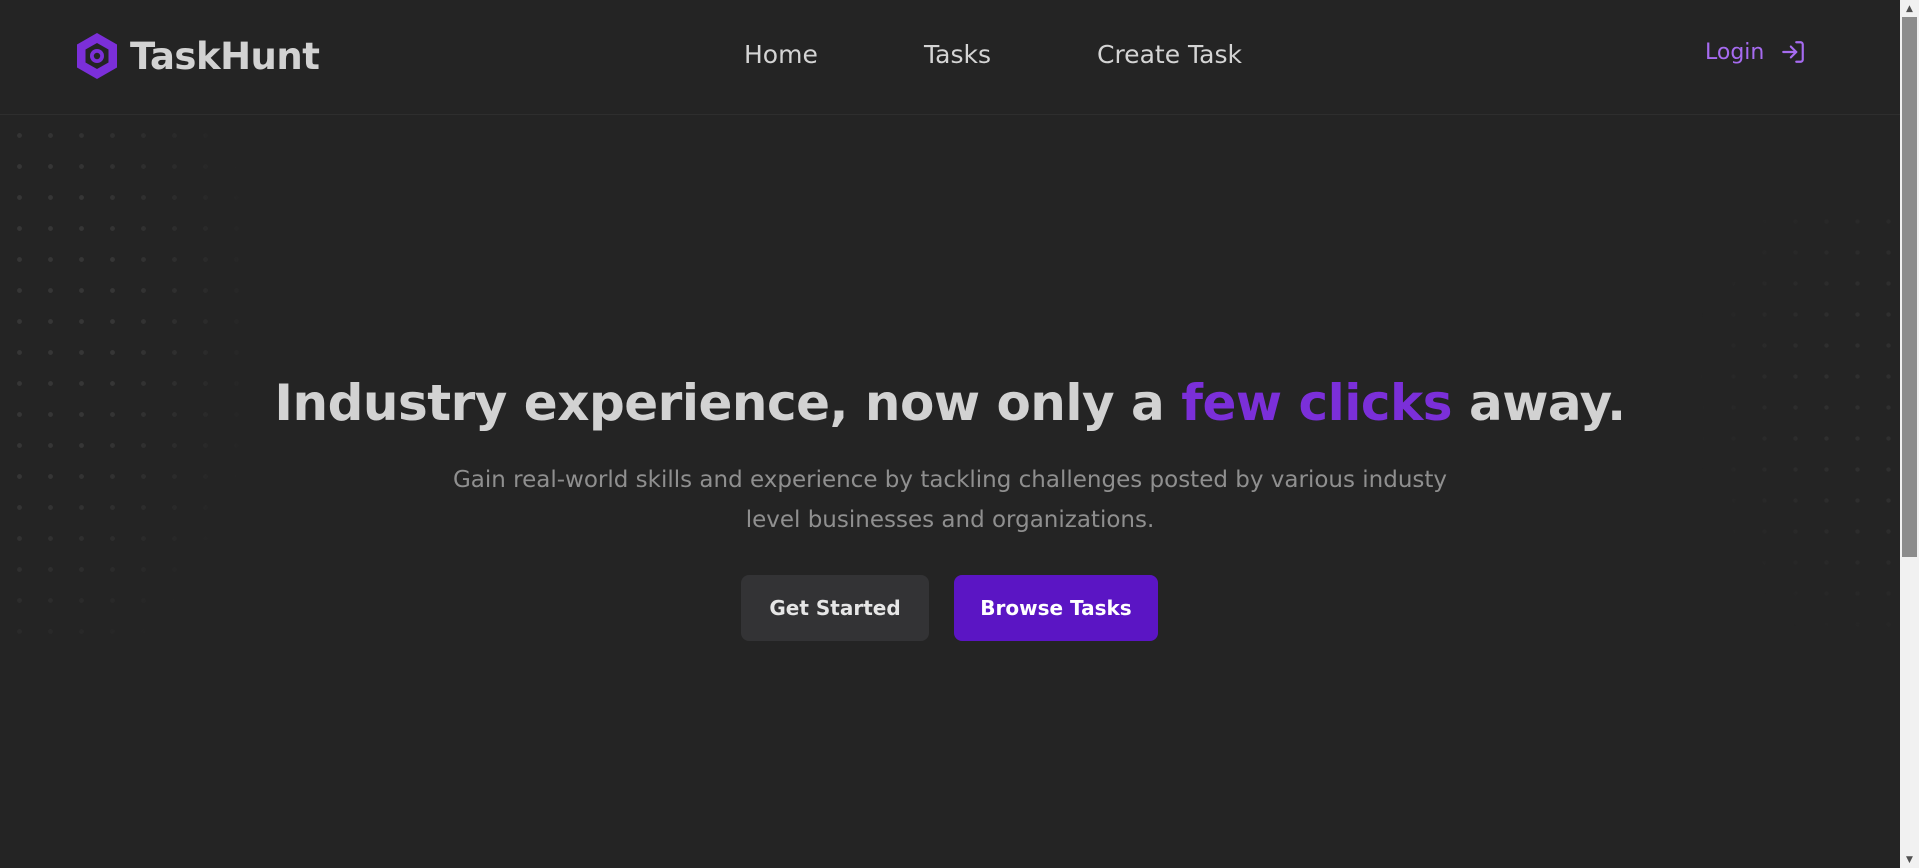 The height and width of the screenshot is (868, 1919). I want to click on main-nav: Home Tasks Create Task, so click(950, 56).